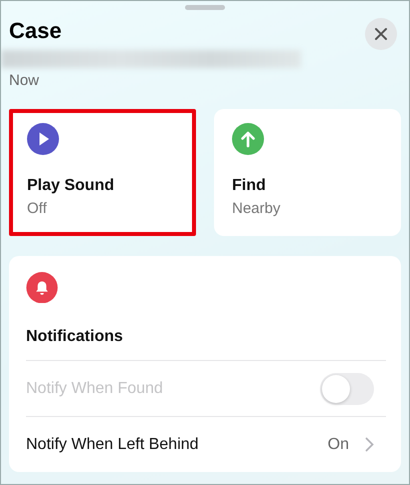  What do you see at coordinates (102, 172) in the screenshot?
I see `action-tile: Play Sound Off` at bounding box center [102, 172].